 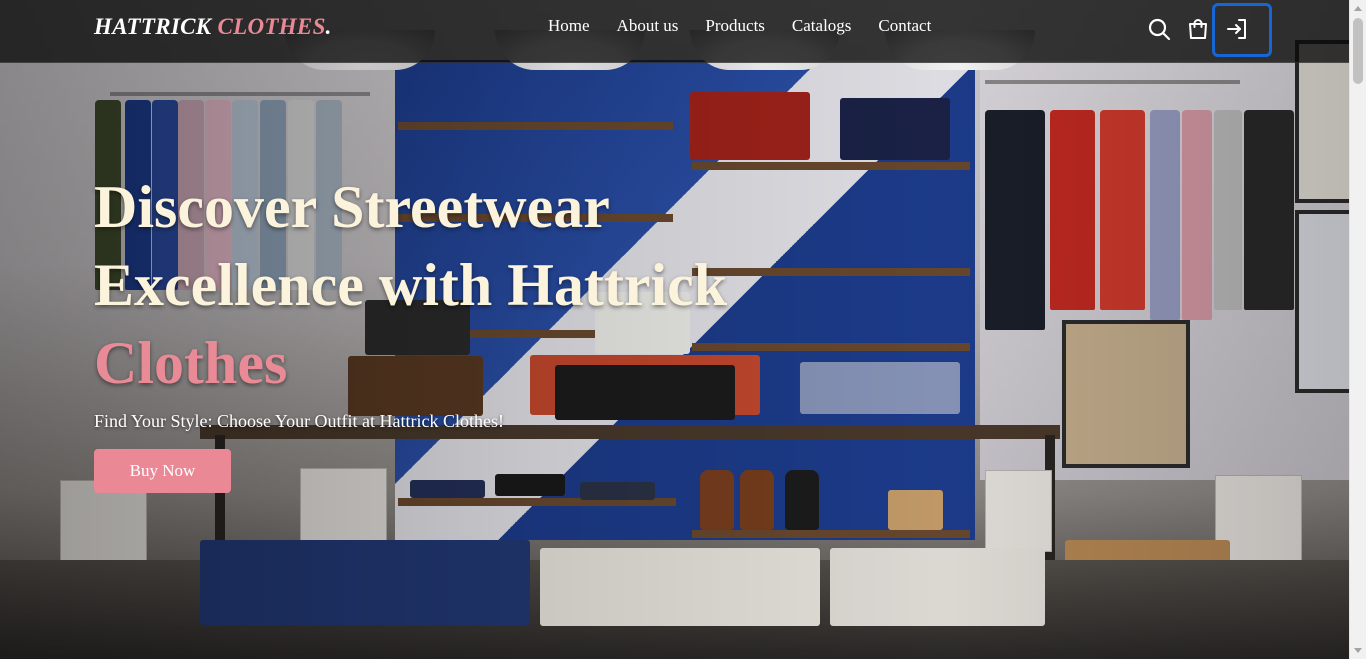 I want to click on cart-button, so click(x=1198, y=29).